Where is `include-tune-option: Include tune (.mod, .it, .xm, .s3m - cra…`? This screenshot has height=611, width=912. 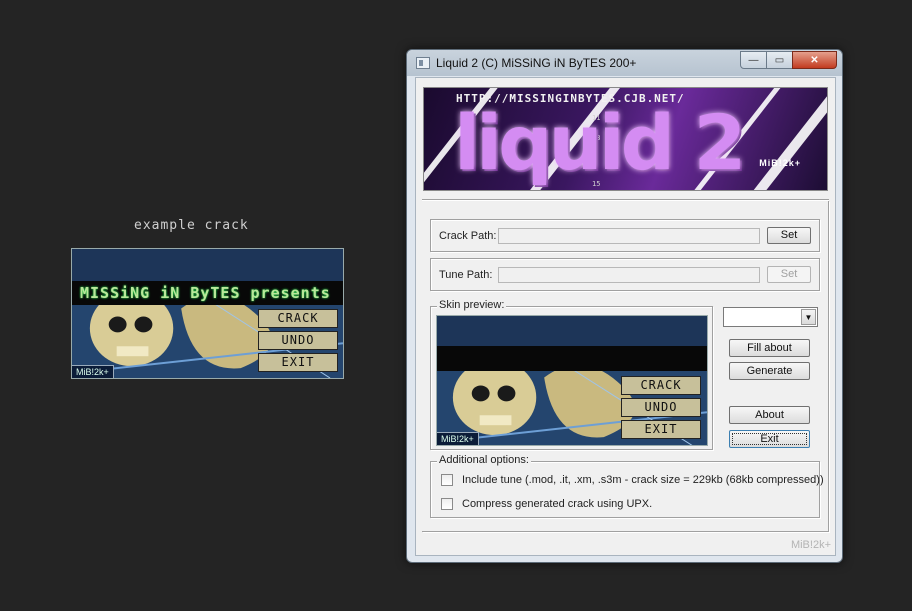
include-tune-option: Include tune (.mod, .it, .xm, .s3m - cra… is located at coordinates (632, 480).